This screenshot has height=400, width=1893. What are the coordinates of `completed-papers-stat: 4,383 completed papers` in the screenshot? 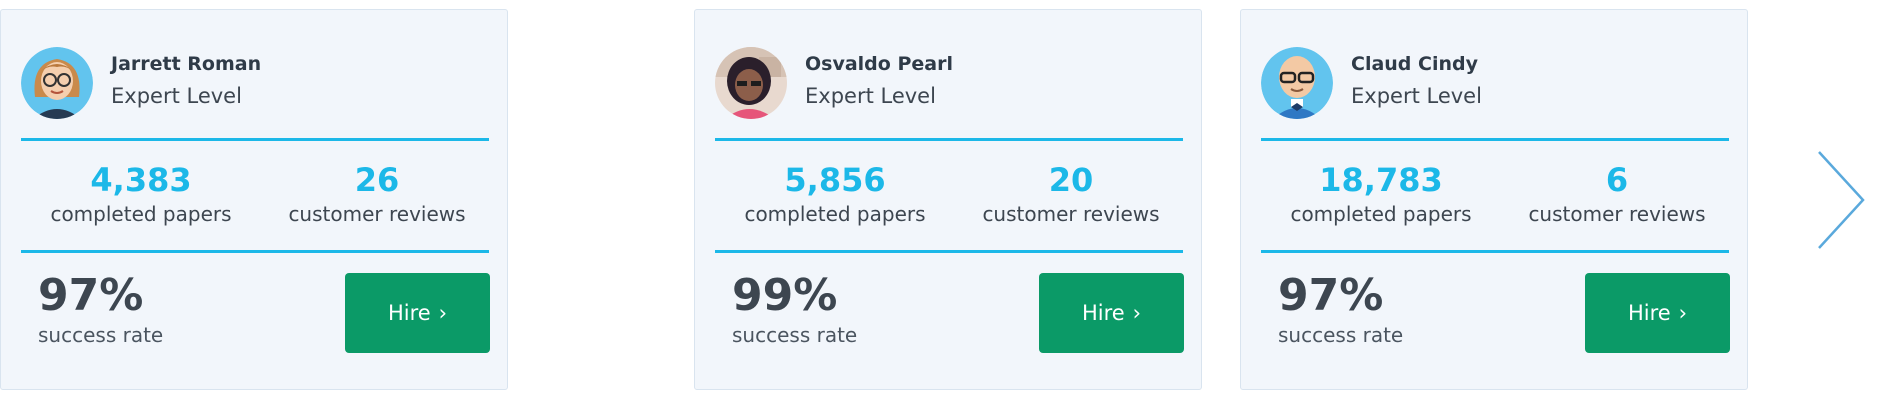 It's located at (141, 194).